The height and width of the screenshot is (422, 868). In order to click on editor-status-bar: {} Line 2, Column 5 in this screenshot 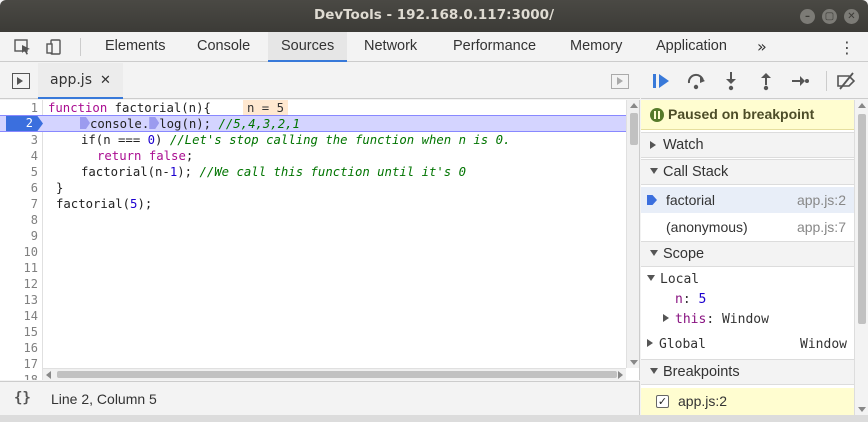, I will do `click(320, 398)`.